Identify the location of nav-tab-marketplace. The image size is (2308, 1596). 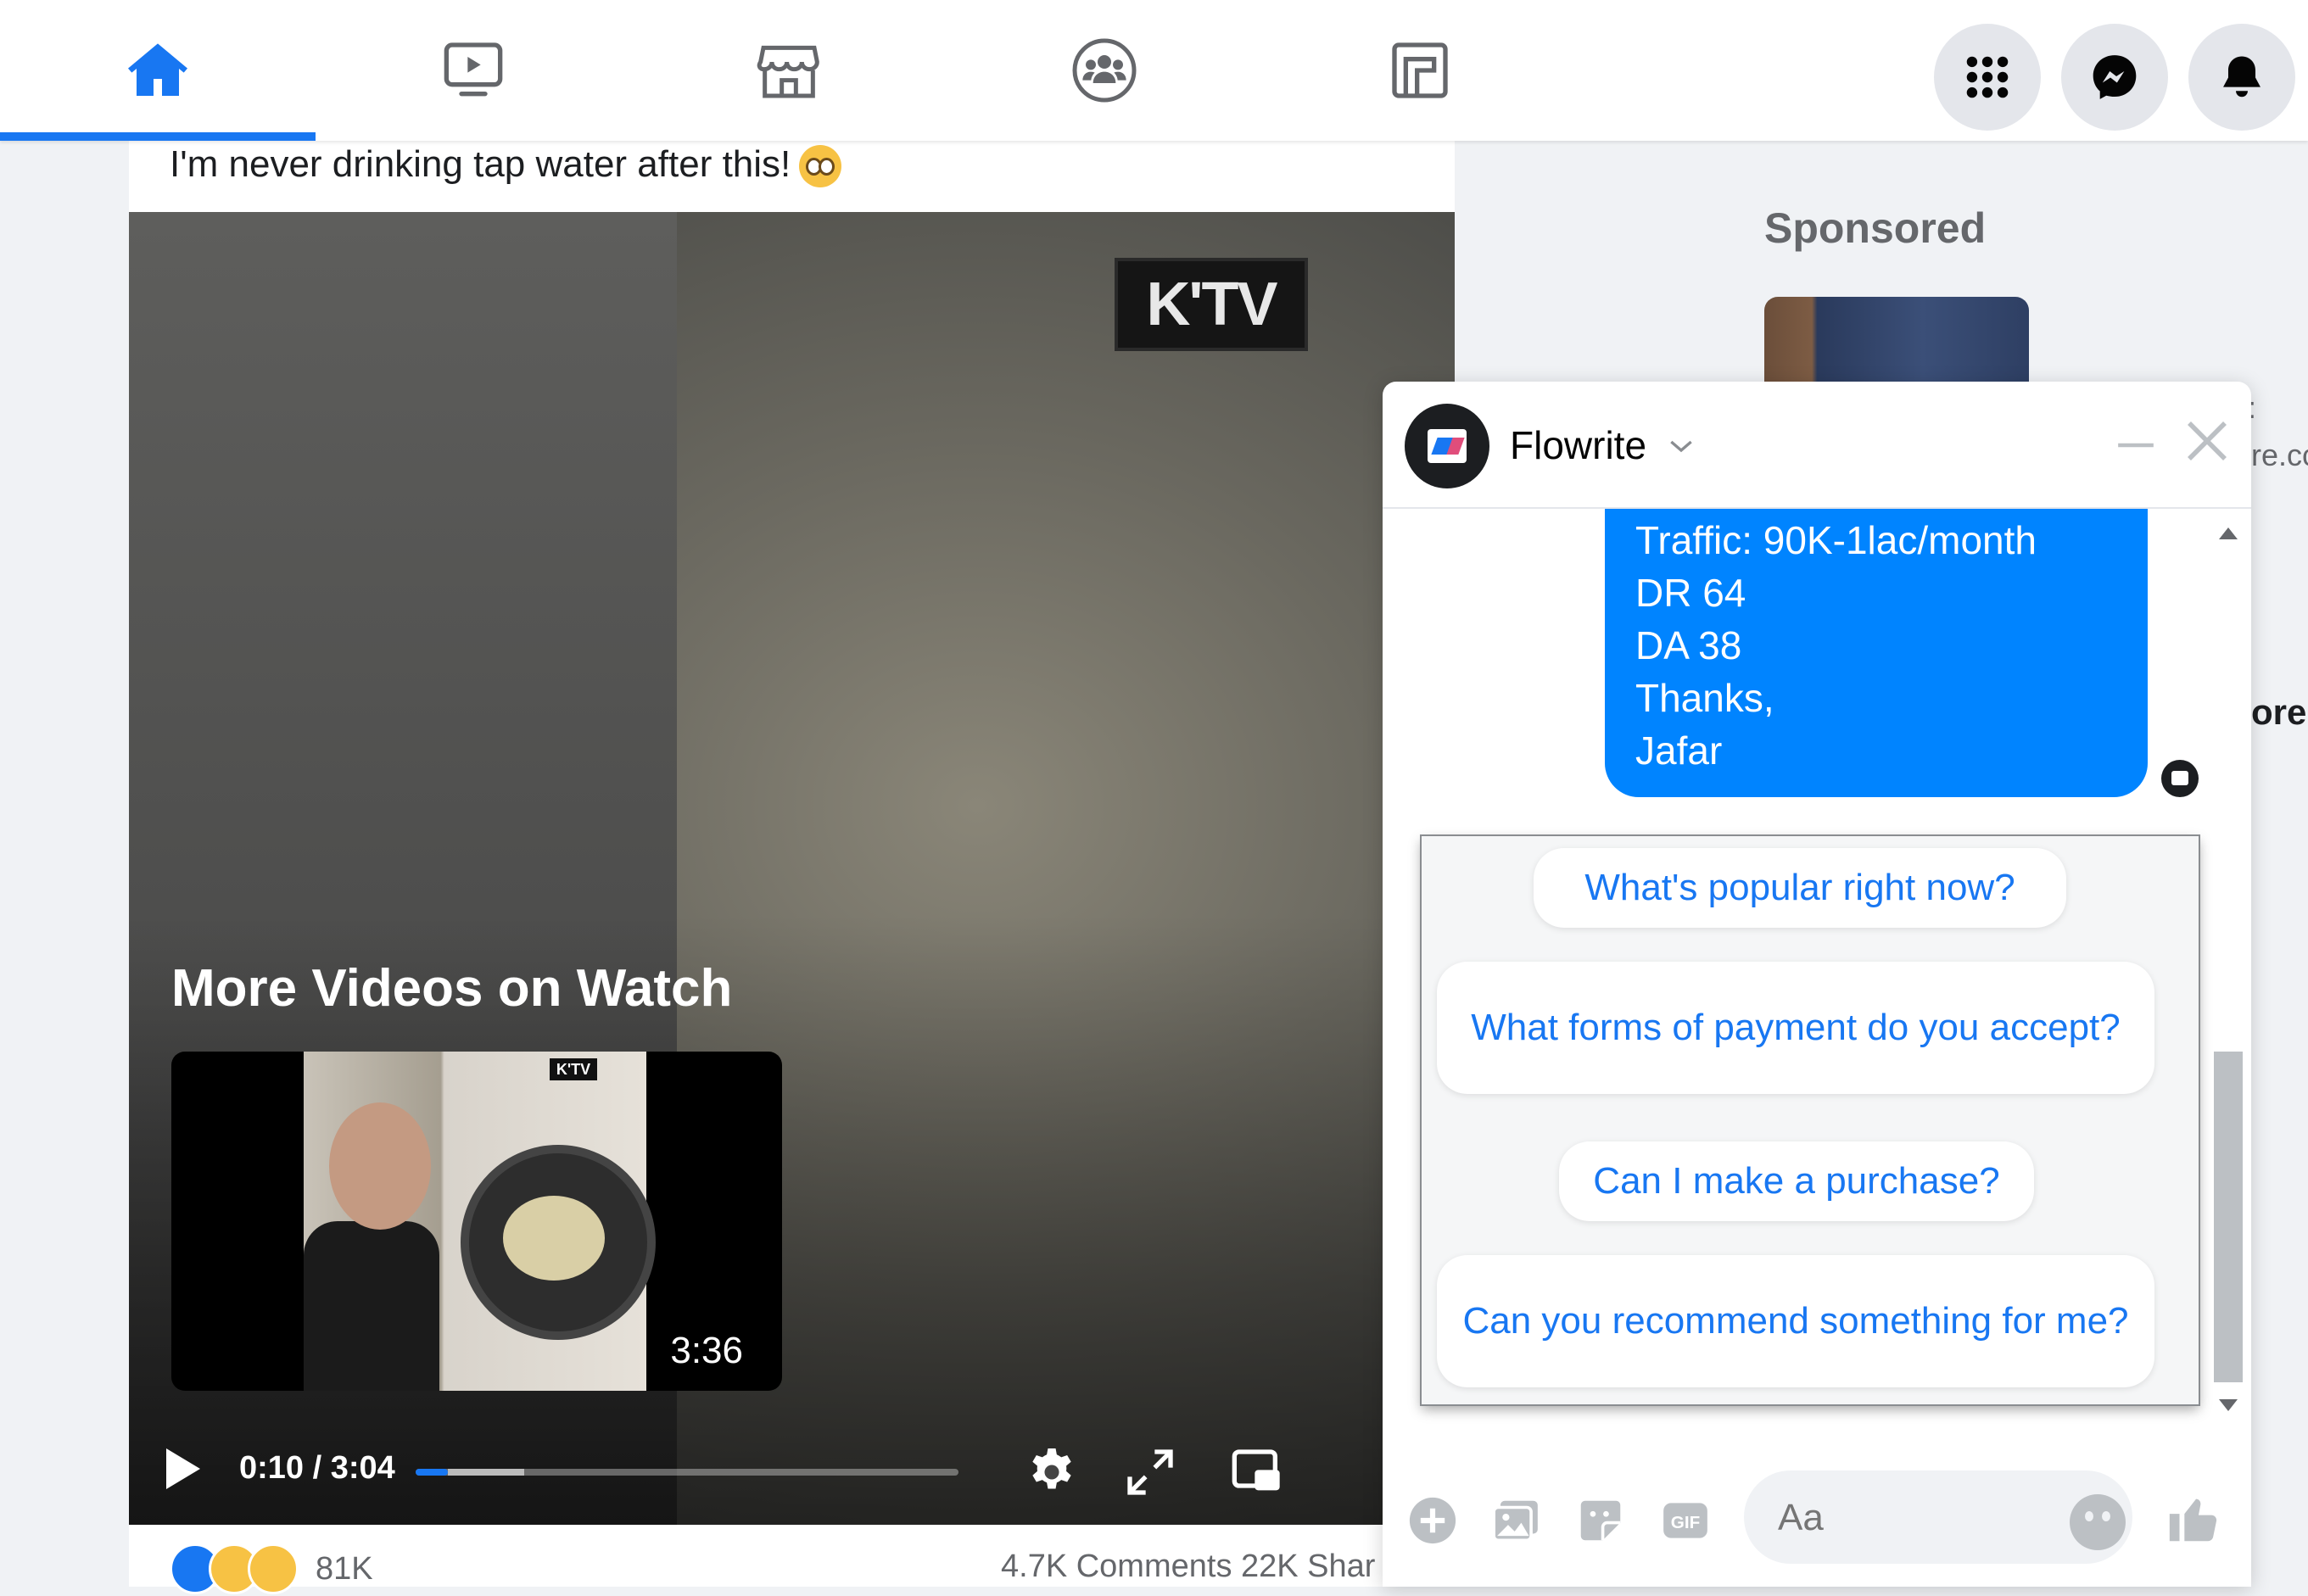
(789, 70).